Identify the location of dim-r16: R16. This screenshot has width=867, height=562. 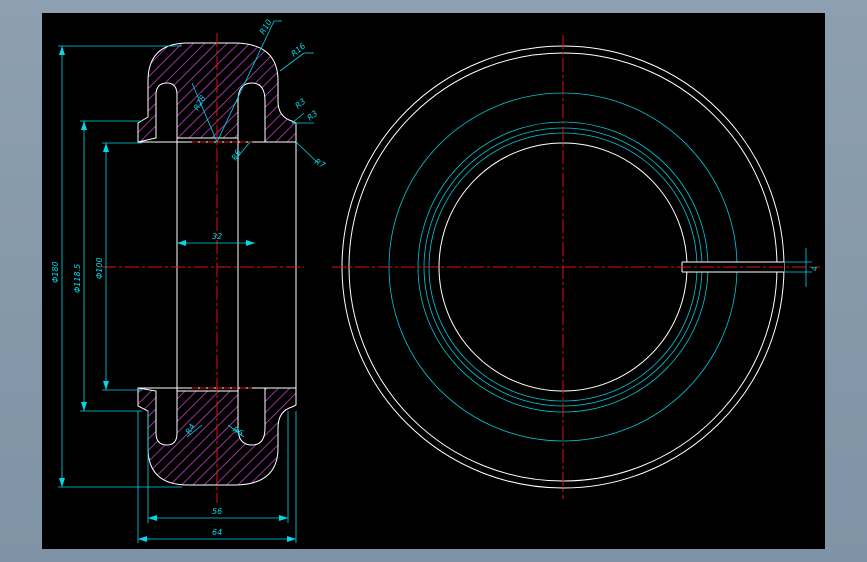
(299, 50).